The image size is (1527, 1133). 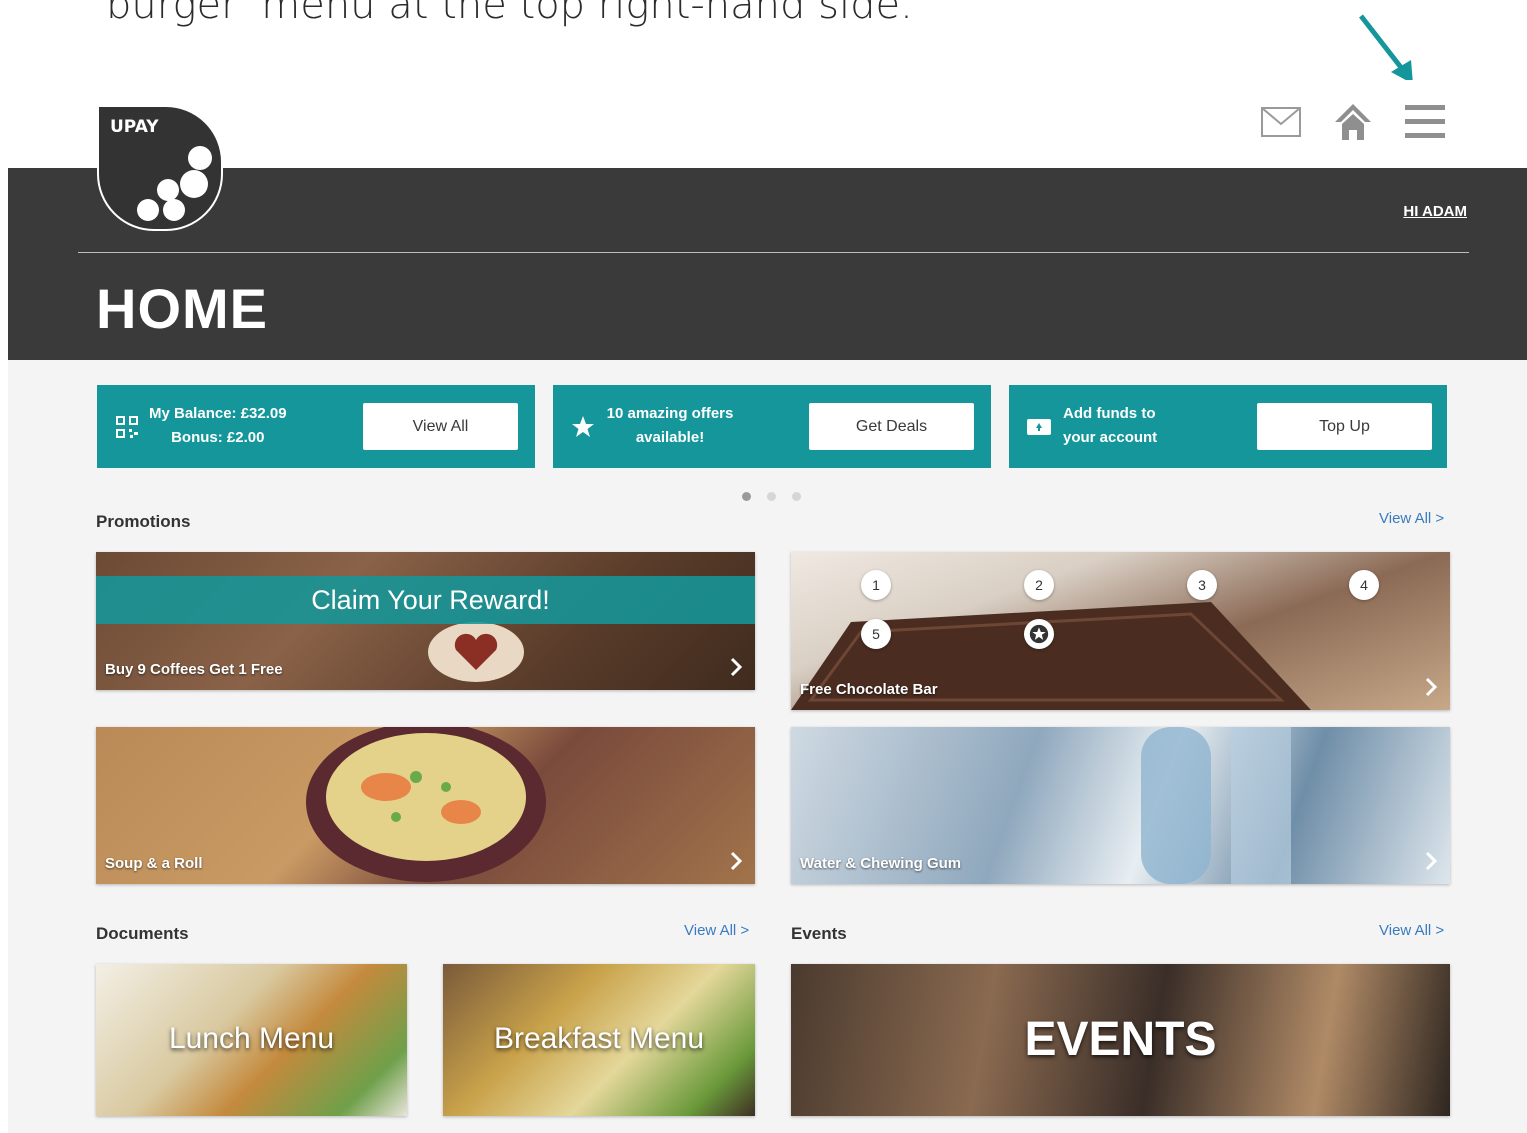 I want to click on stamp-1: 1, so click(x=876, y=585).